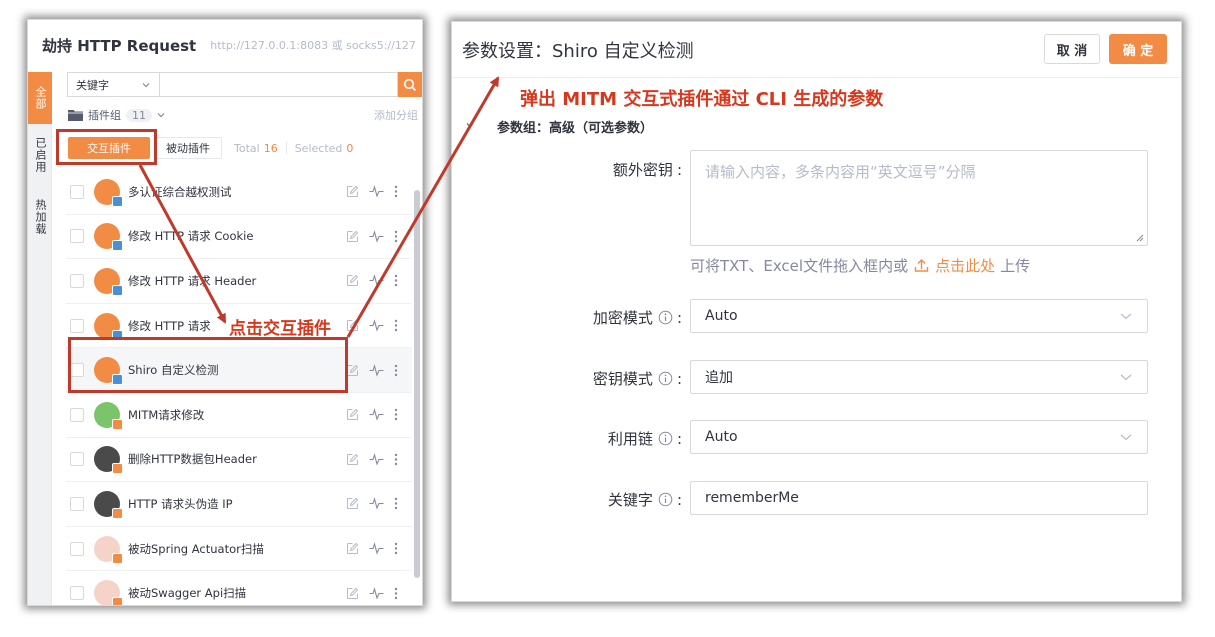  I want to click on gadget-label: 利用链 :, so click(645, 438).